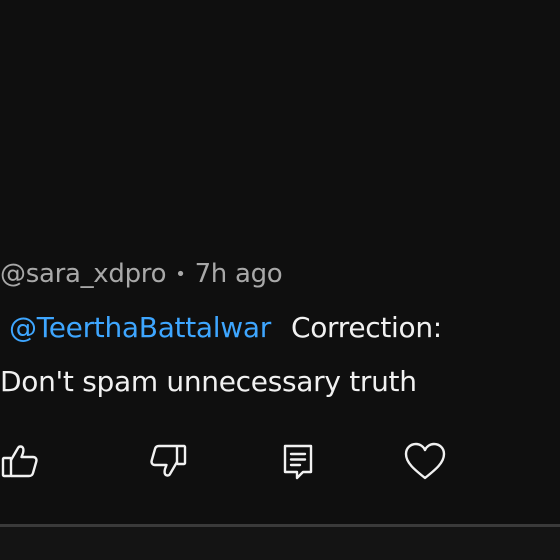  I want to click on thumbs-down-icon, so click(167, 461).